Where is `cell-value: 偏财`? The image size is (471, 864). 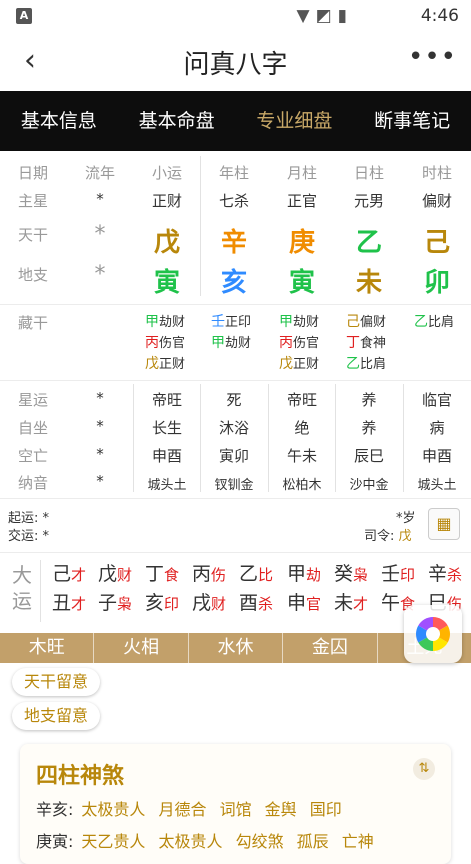 cell-value: 偏财 is located at coordinates (436, 201).